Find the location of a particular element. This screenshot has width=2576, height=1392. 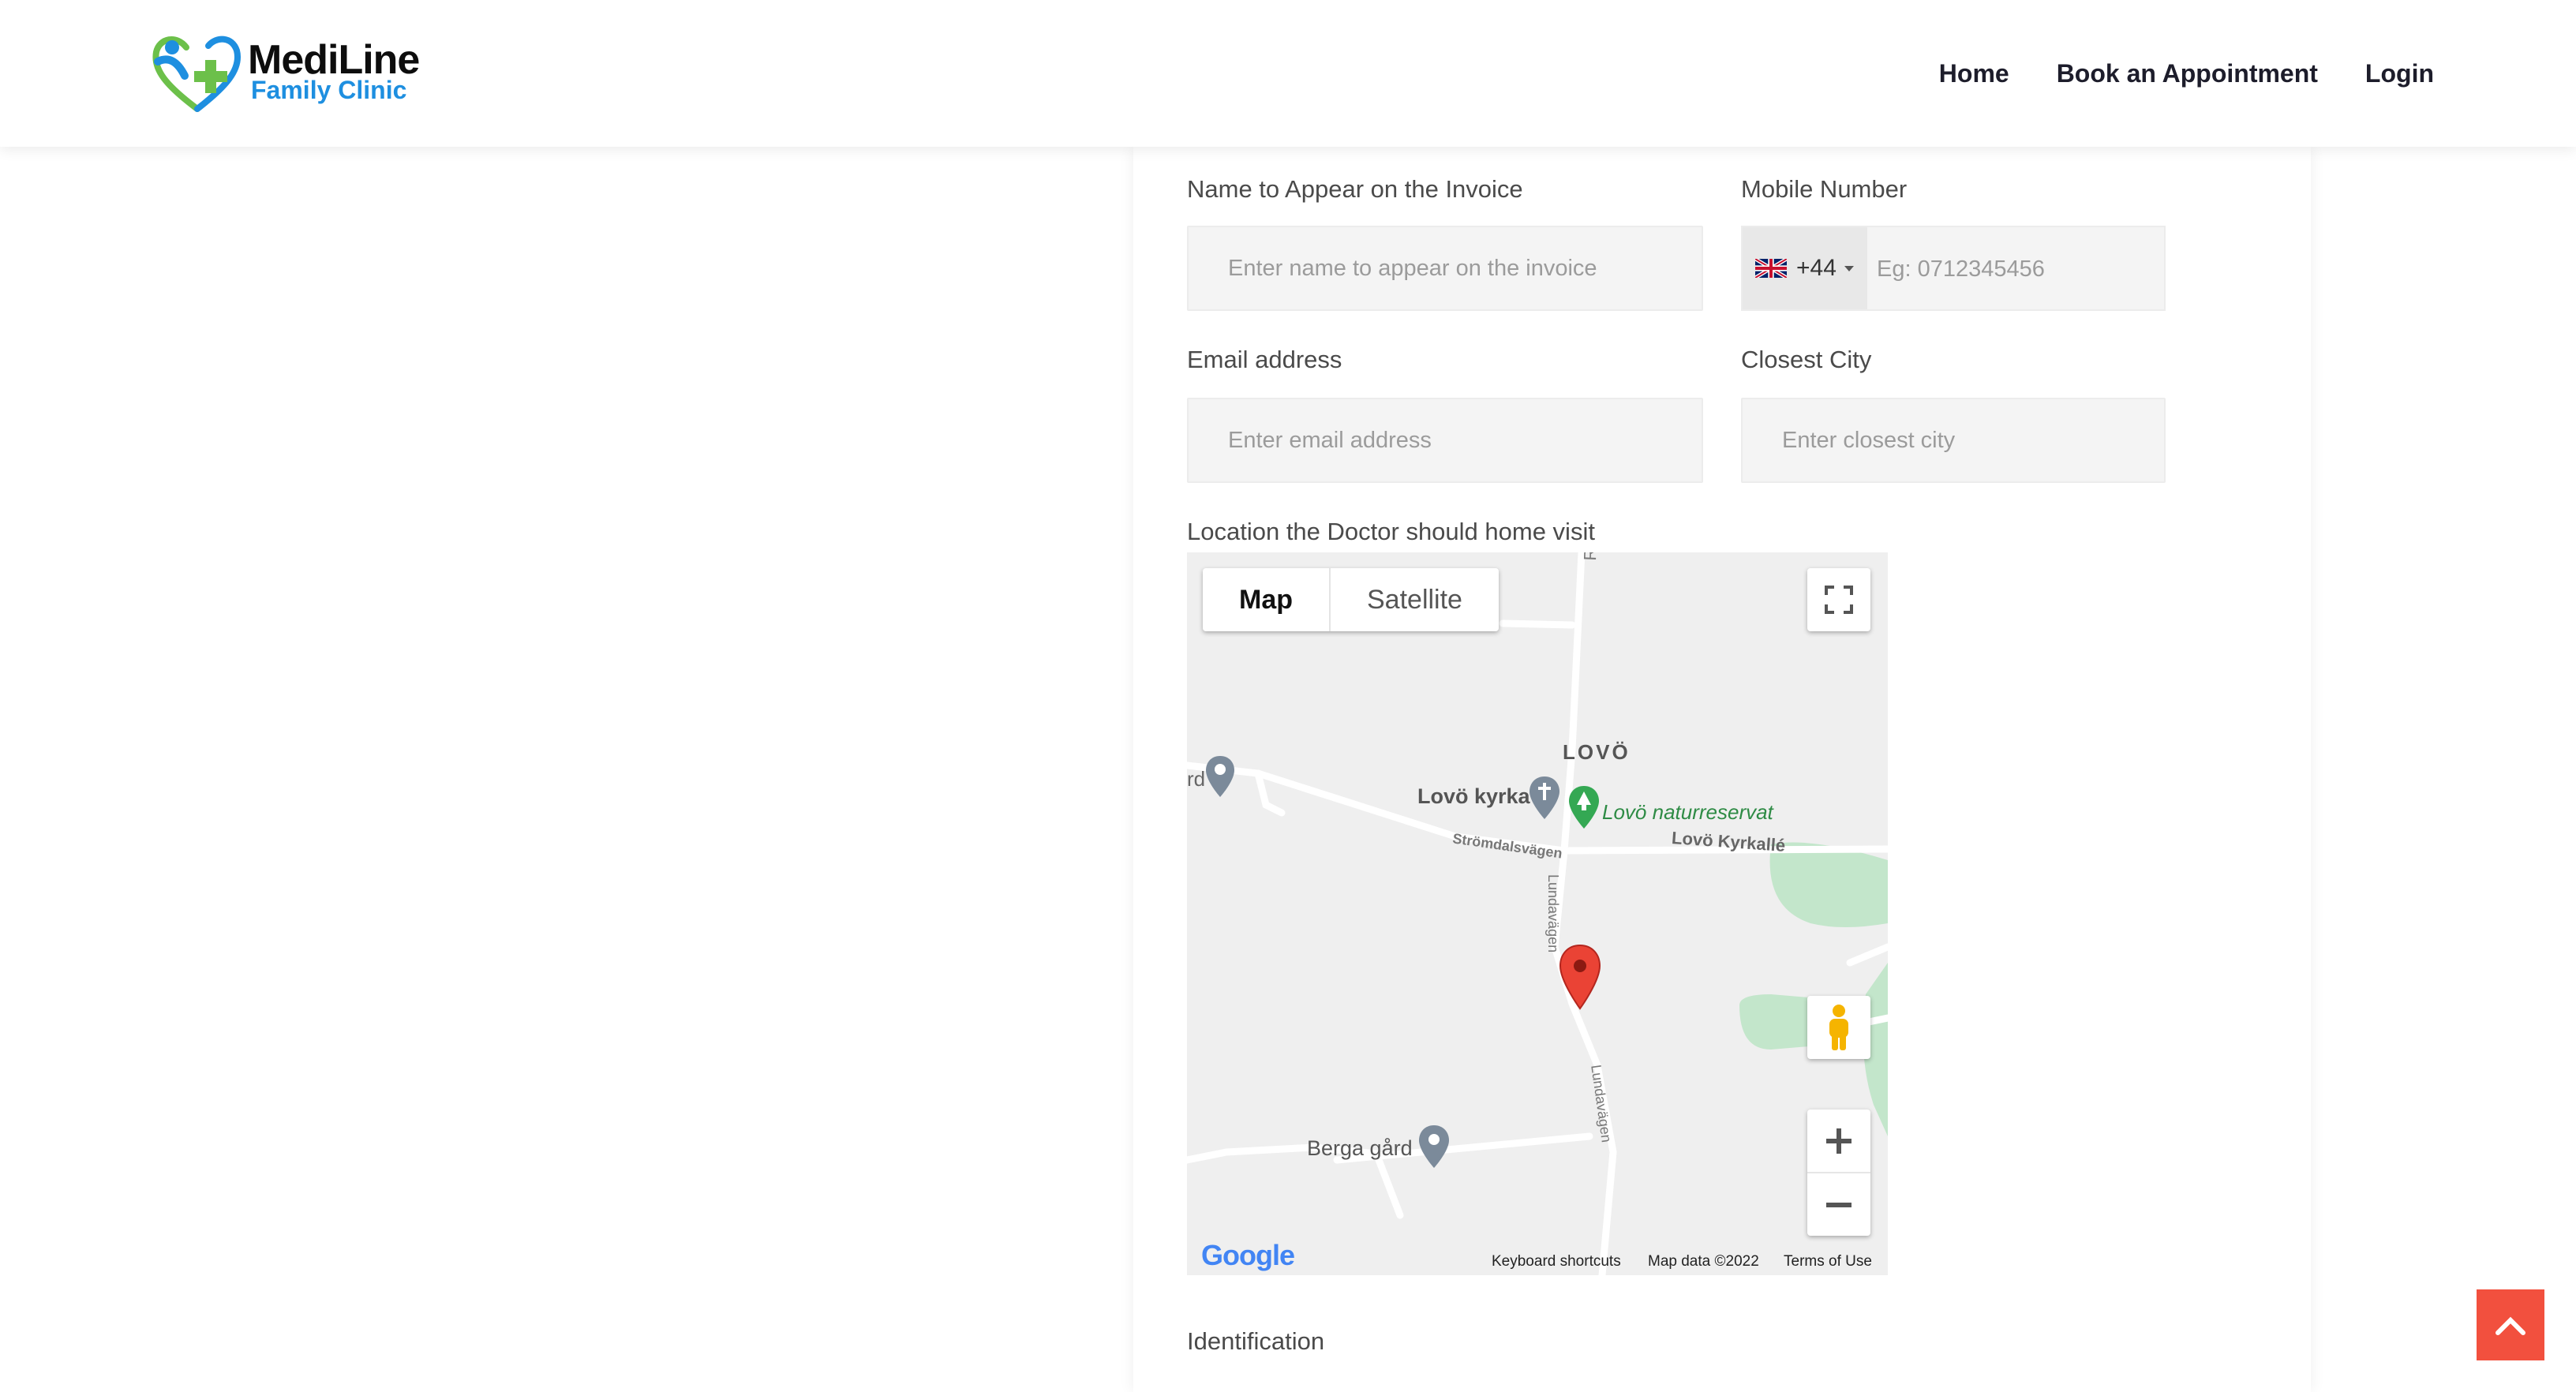

pegman-icon is located at coordinates (1838, 1027).